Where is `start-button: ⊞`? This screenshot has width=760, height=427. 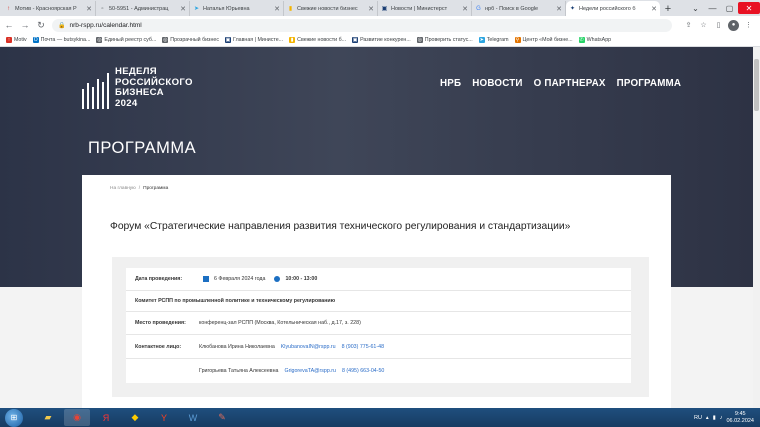
start-button: ⊞ is located at coordinates (14, 417).